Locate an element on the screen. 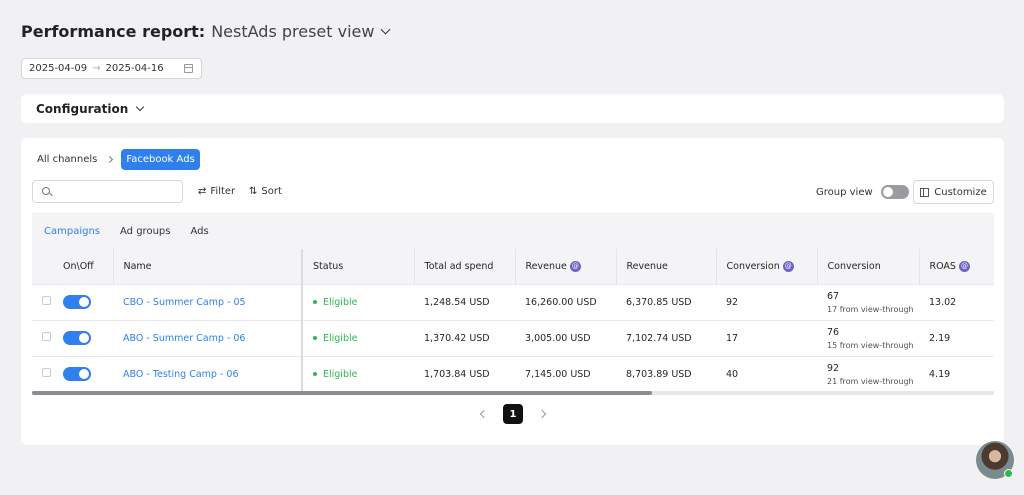 This screenshot has height=495, width=1024. pagination: 1 is located at coordinates (513, 414).